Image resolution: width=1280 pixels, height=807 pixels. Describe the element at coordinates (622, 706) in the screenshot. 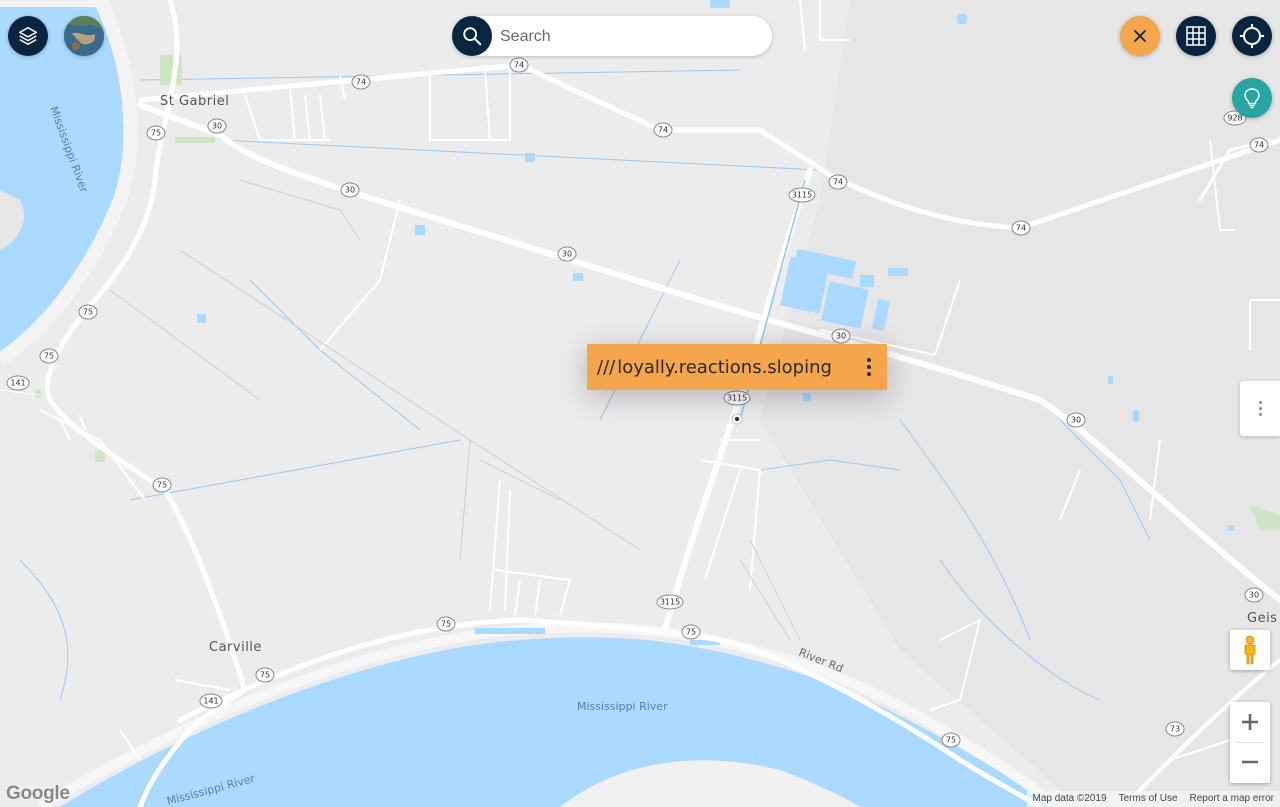

I see `water-label-river-bottom: Mississippi River` at that location.